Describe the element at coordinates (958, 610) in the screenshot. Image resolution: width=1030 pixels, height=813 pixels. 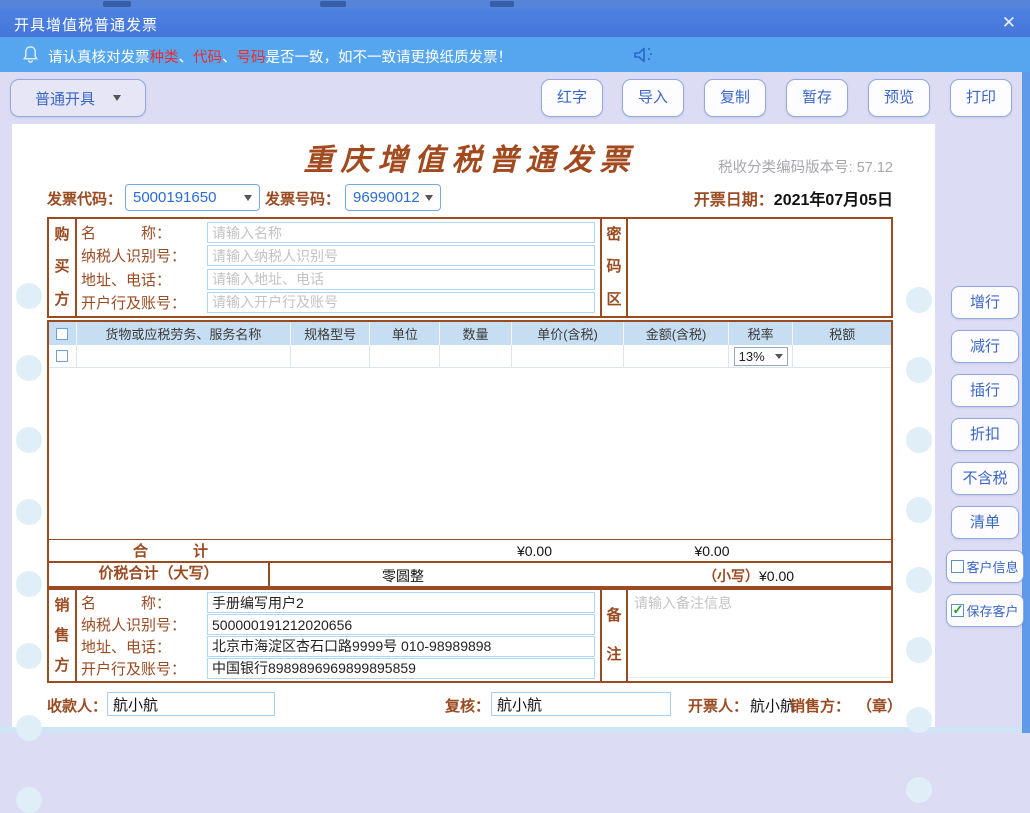
I see `checkbox-checked-icon` at that location.